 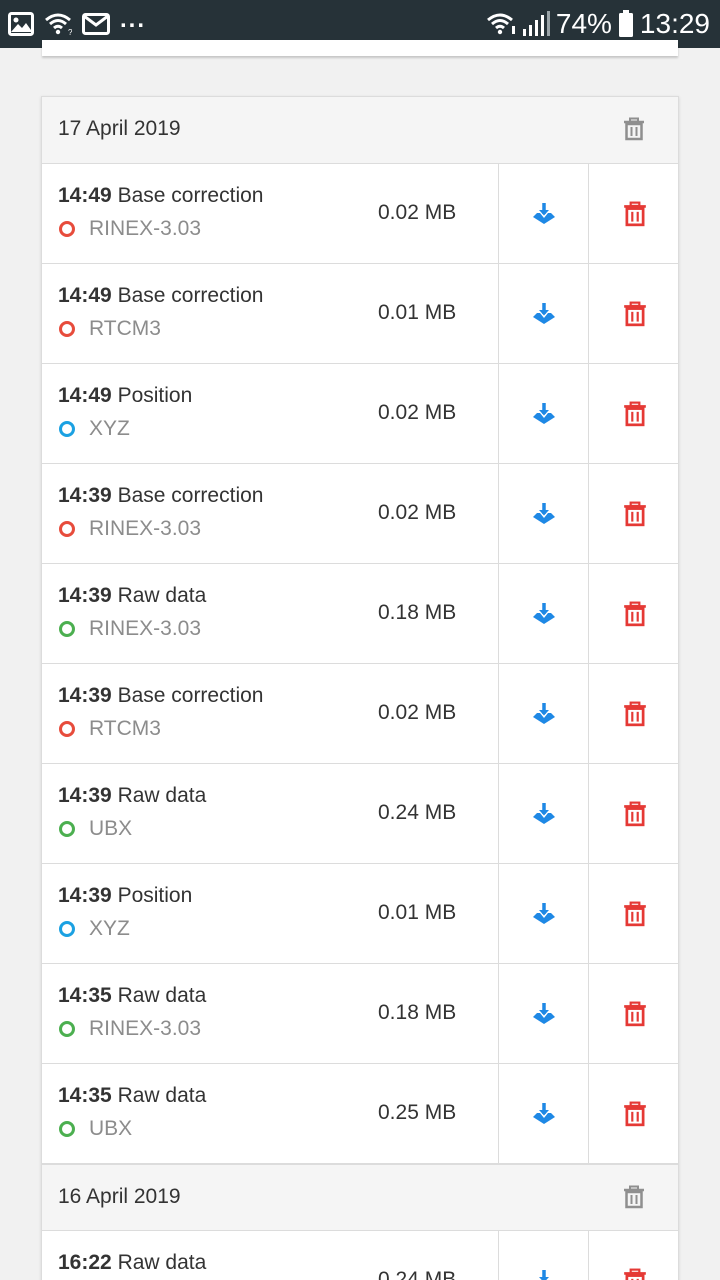 I want to click on signal-icon, so click(x=536, y=23).